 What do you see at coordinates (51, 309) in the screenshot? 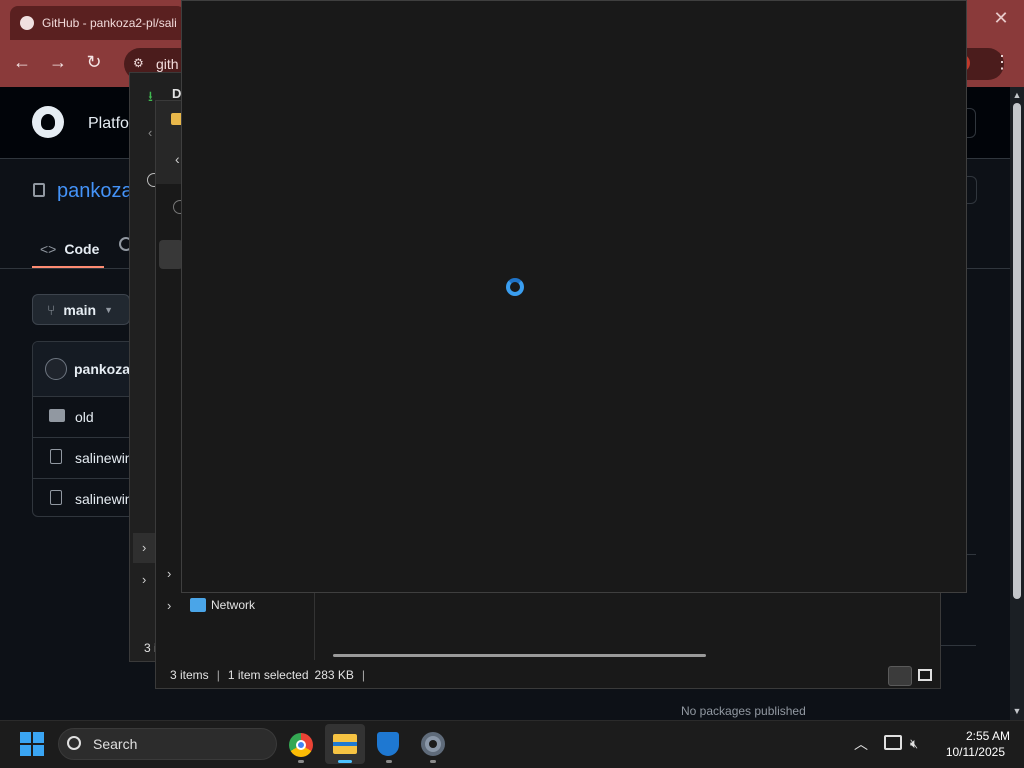
I see `branch-icon: ⑂` at bounding box center [51, 309].